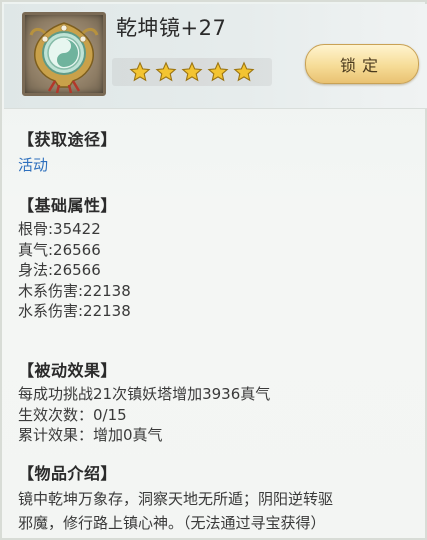 This screenshot has height=540, width=427. What do you see at coordinates (74, 311) in the screenshot?
I see `attribute-line: 水系伤害:22138` at bounding box center [74, 311].